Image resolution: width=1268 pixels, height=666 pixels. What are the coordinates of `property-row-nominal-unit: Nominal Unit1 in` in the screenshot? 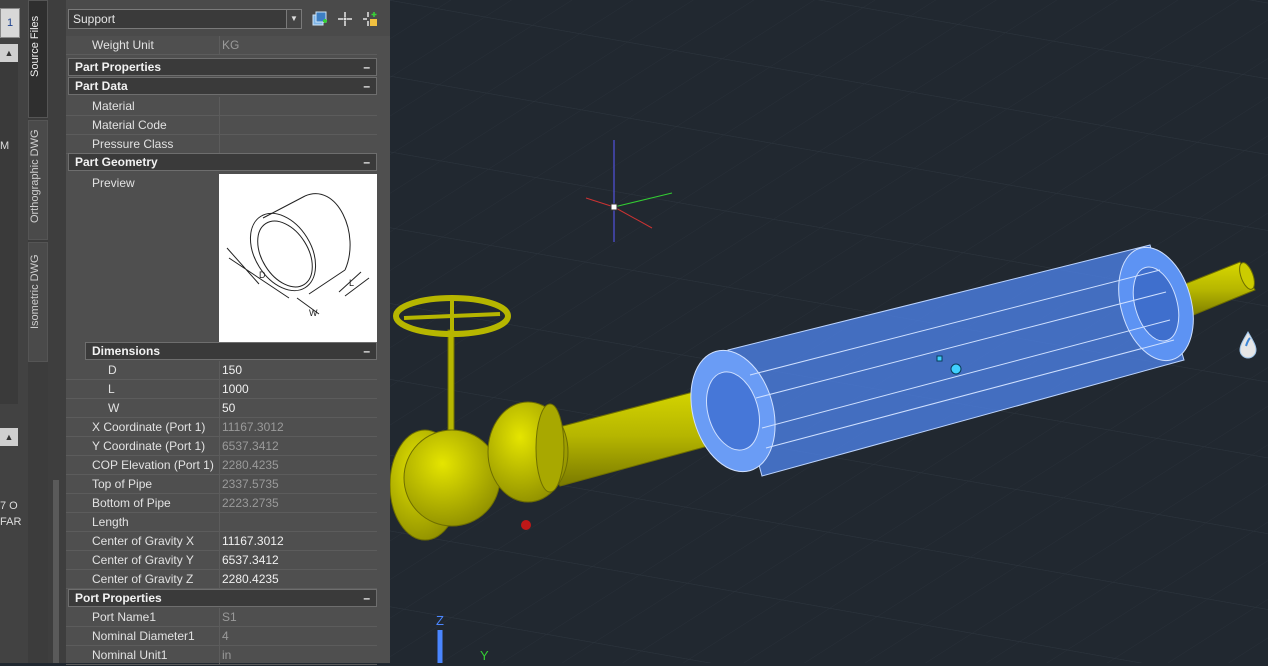 It's located at (221, 655).